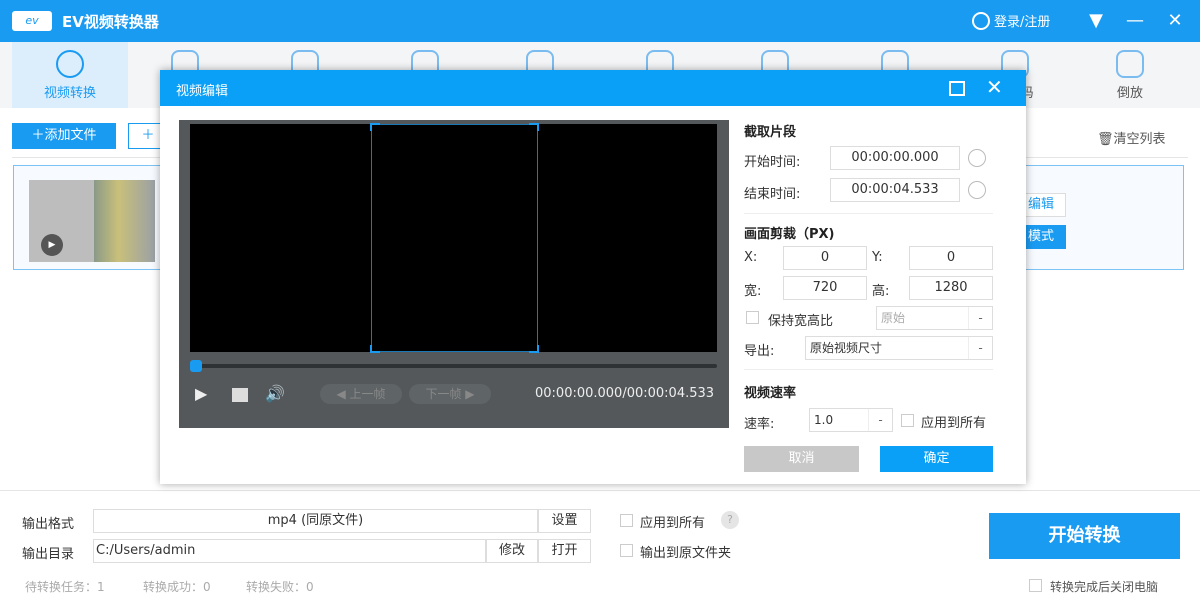 Image resolution: width=1200 pixels, height=600 pixels. What do you see at coordinates (789, 234) in the screenshot?
I see `crop-heading: 画面剪裁（PX)` at bounding box center [789, 234].